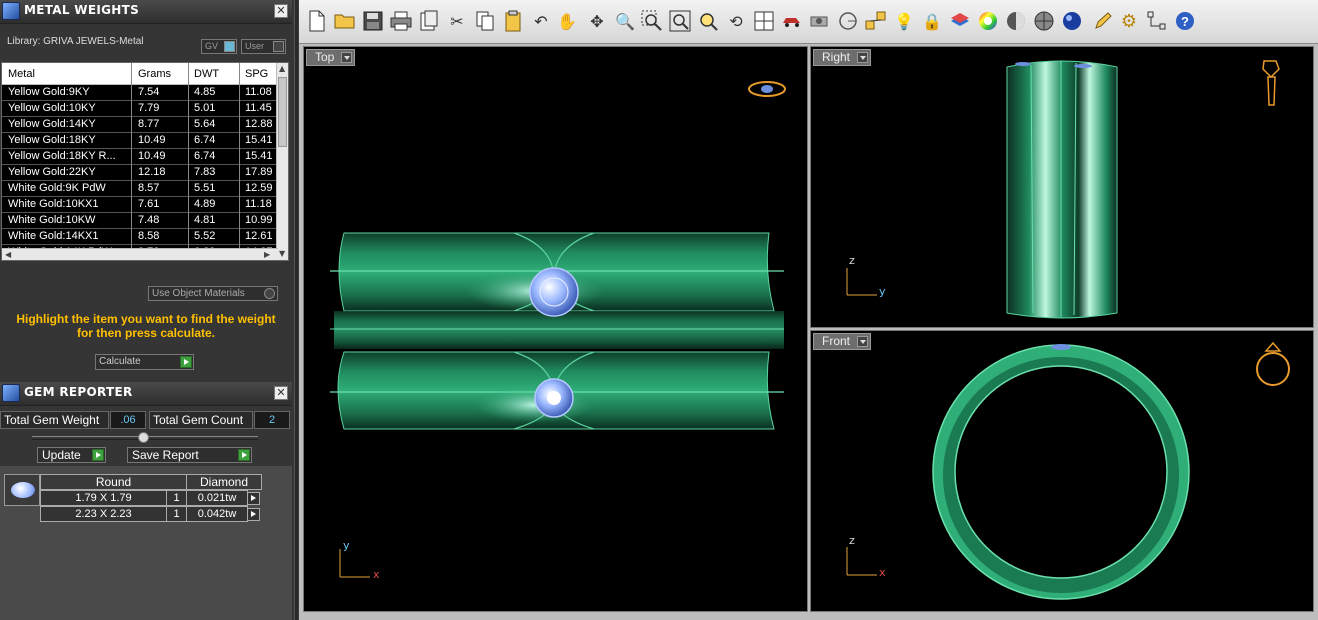  Describe the element at coordinates (267, 254) in the screenshot. I see `scroll-right-icon: ▶` at that location.